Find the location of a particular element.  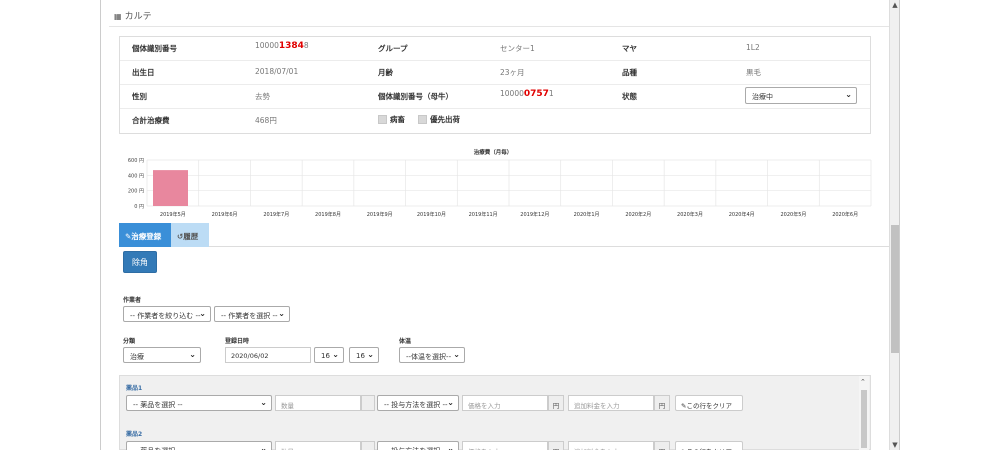

checkbox-icon is located at coordinates (382, 119).